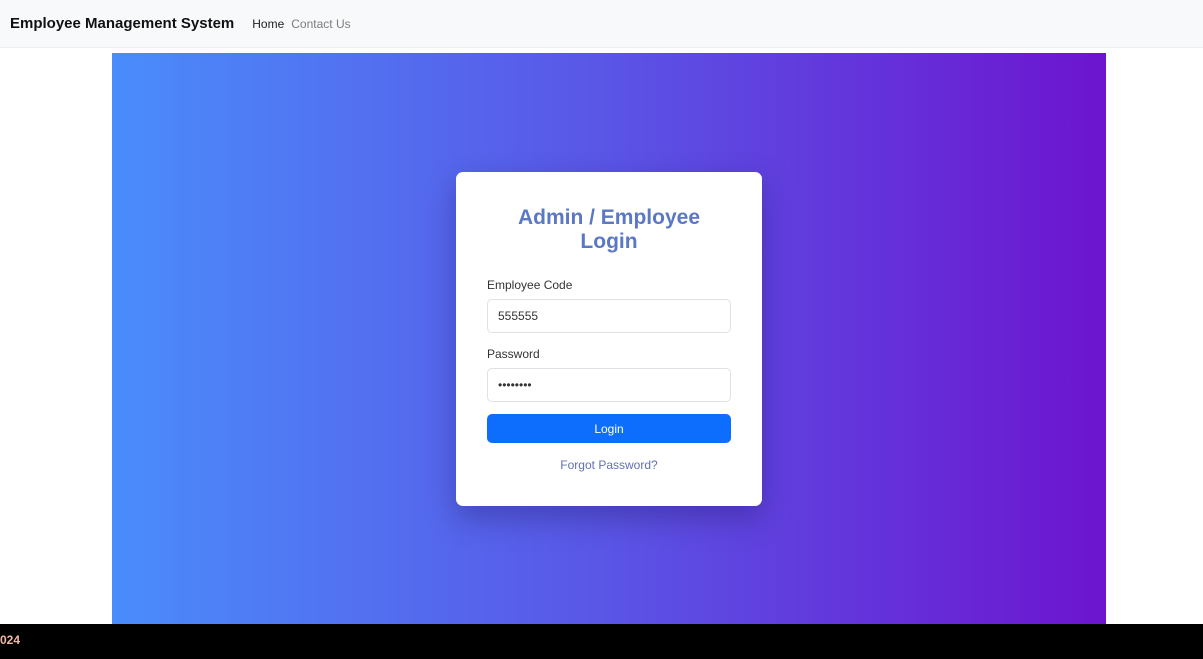 This screenshot has width=1203, height=659. Describe the element at coordinates (513, 354) in the screenshot. I see `password-label: Password` at that location.